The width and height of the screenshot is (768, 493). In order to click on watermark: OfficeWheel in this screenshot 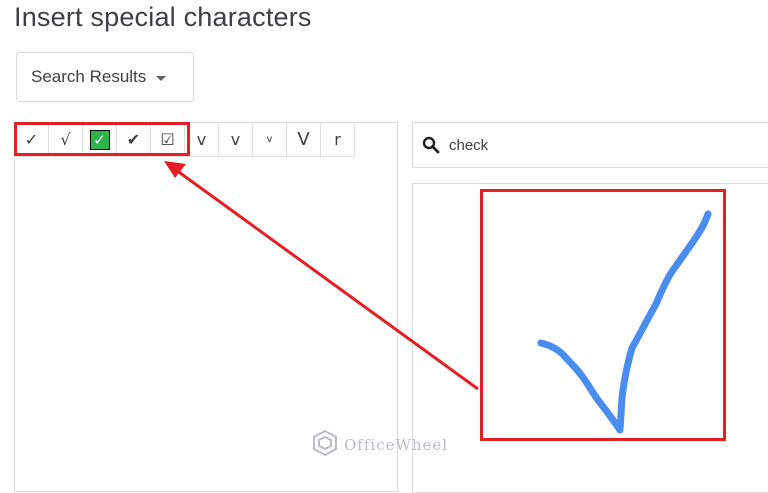, I will do `click(380, 444)`.